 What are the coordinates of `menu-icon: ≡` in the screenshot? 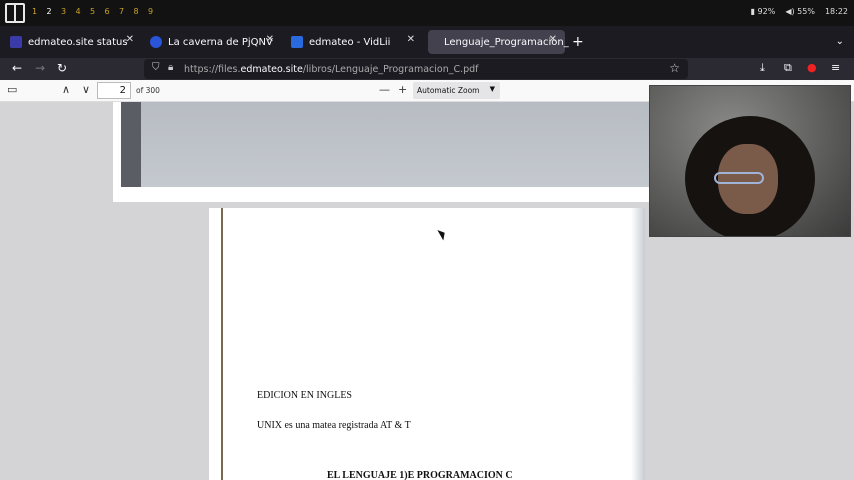 It's located at (835, 67).